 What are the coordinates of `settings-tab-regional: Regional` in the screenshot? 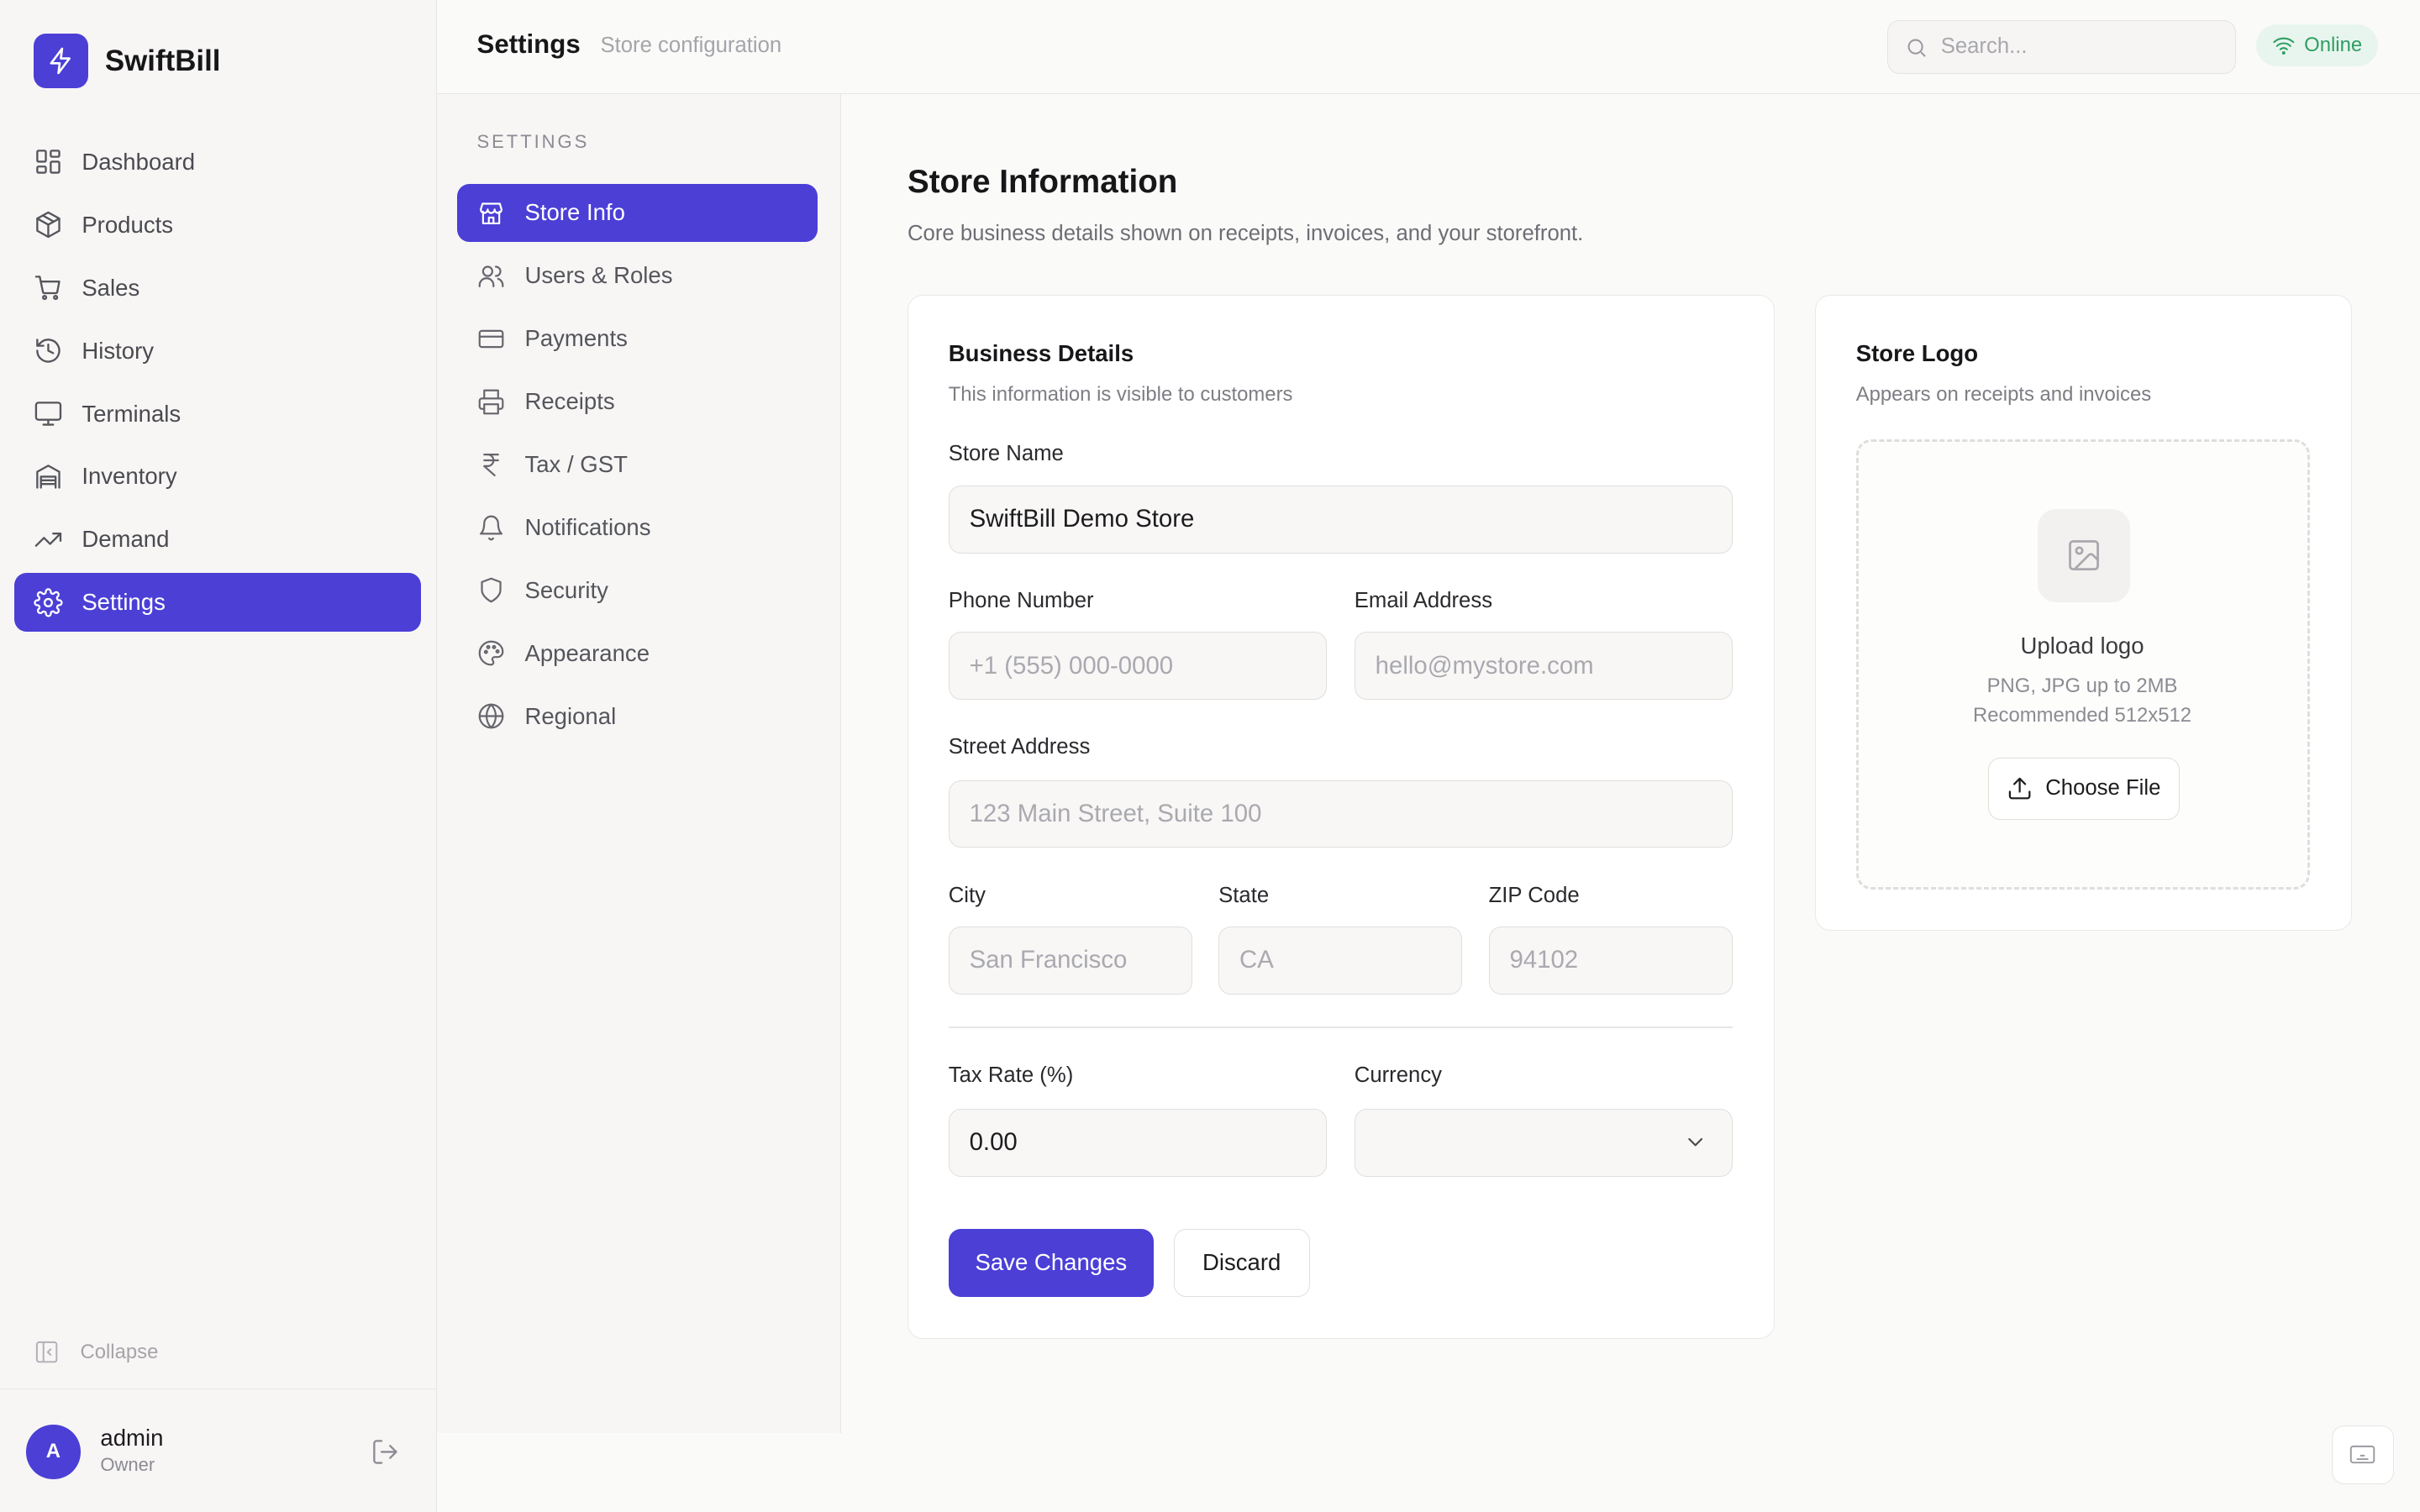 It's located at (637, 716).